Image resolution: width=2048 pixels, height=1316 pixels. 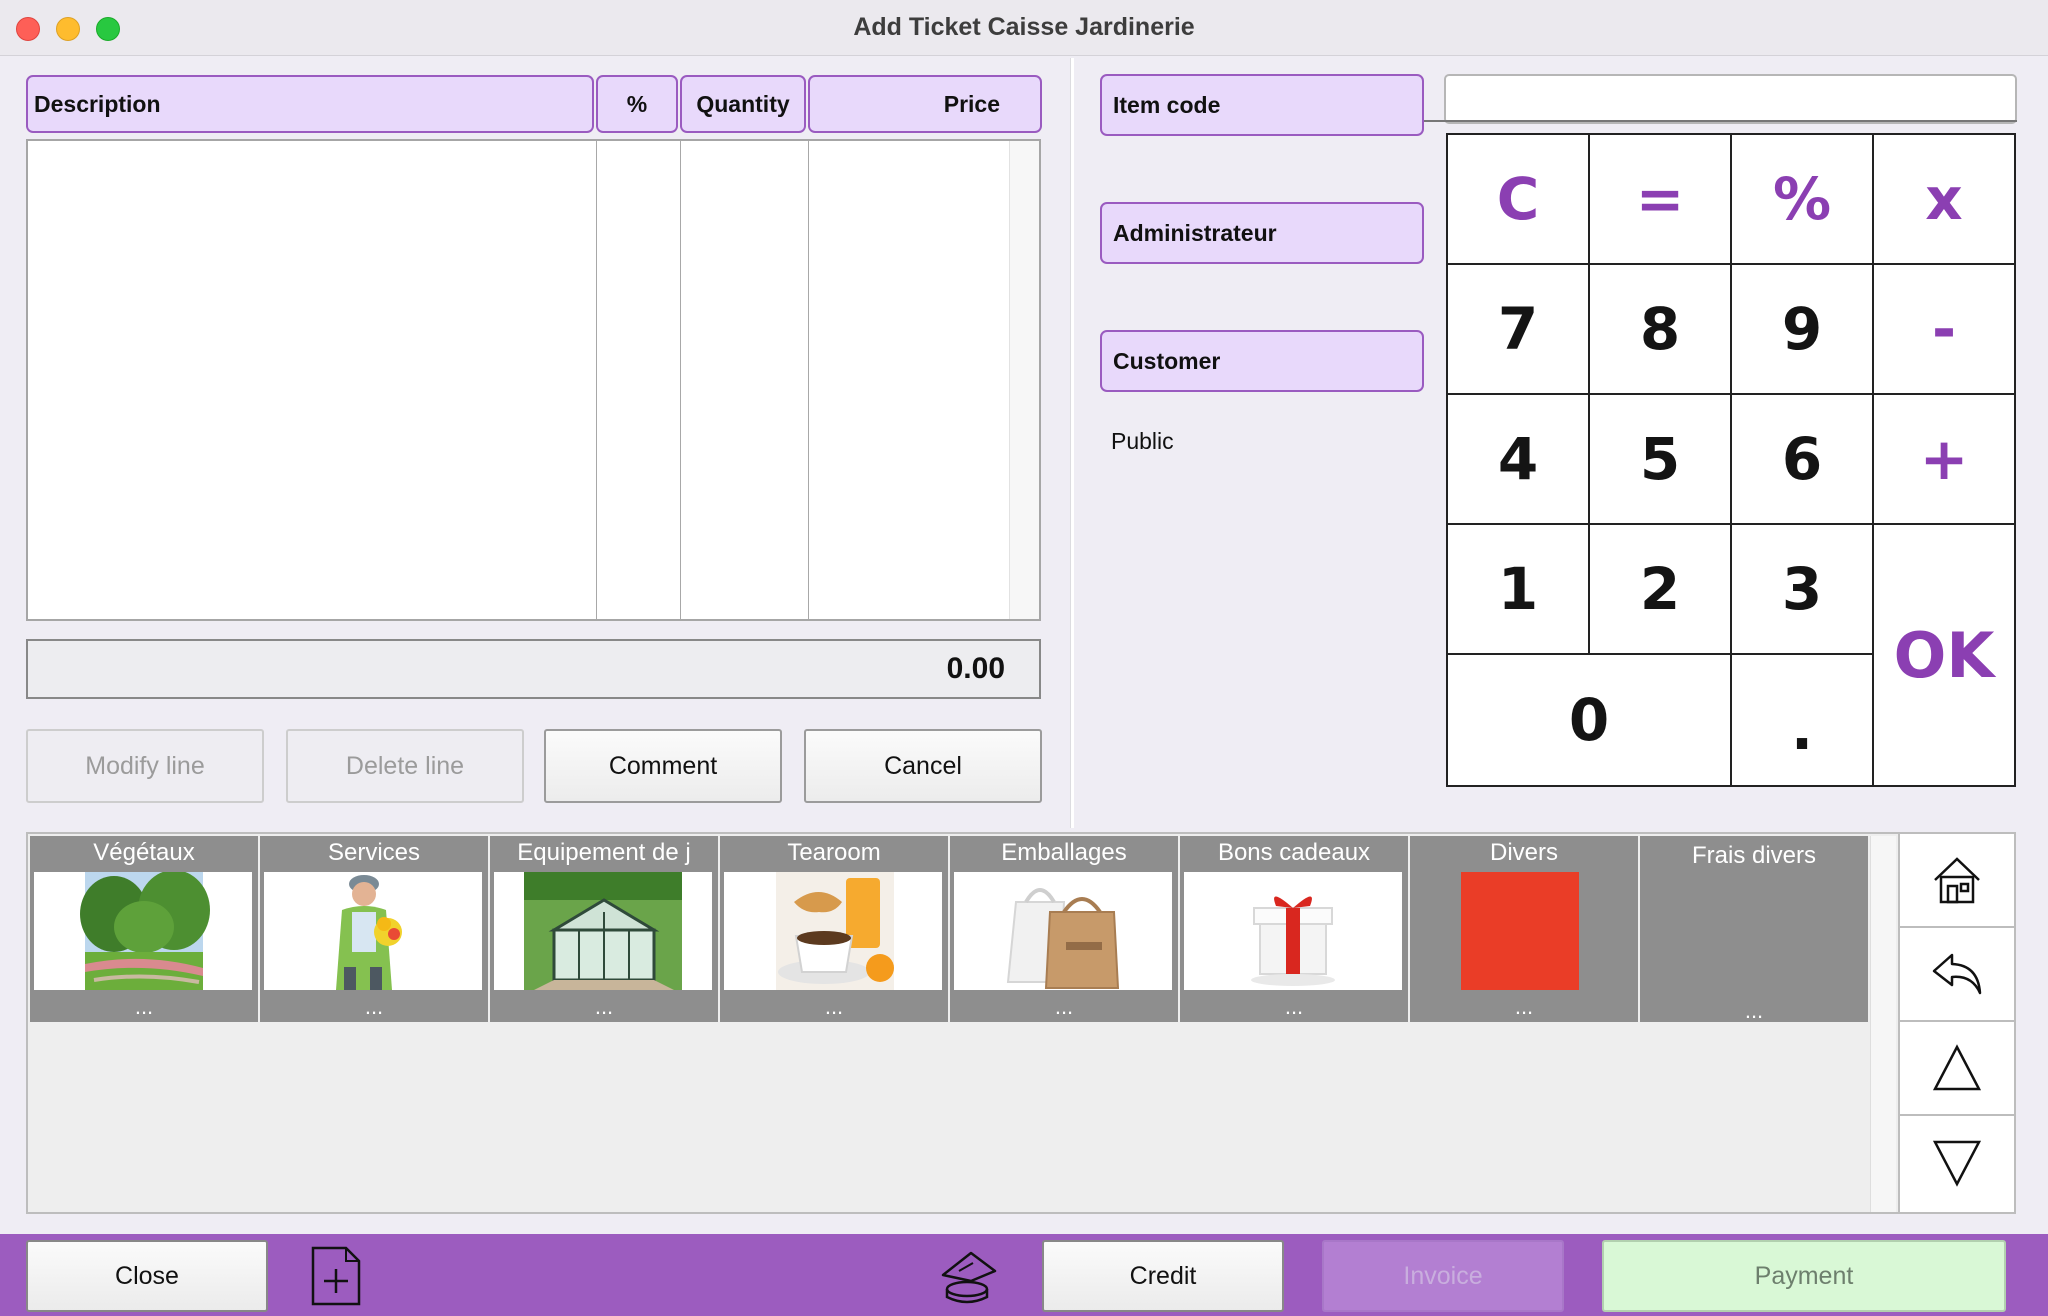 What do you see at coordinates (1024, 380) in the screenshot?
I see `ticket-list-scrollbar` at bounding box center [1024, 380].